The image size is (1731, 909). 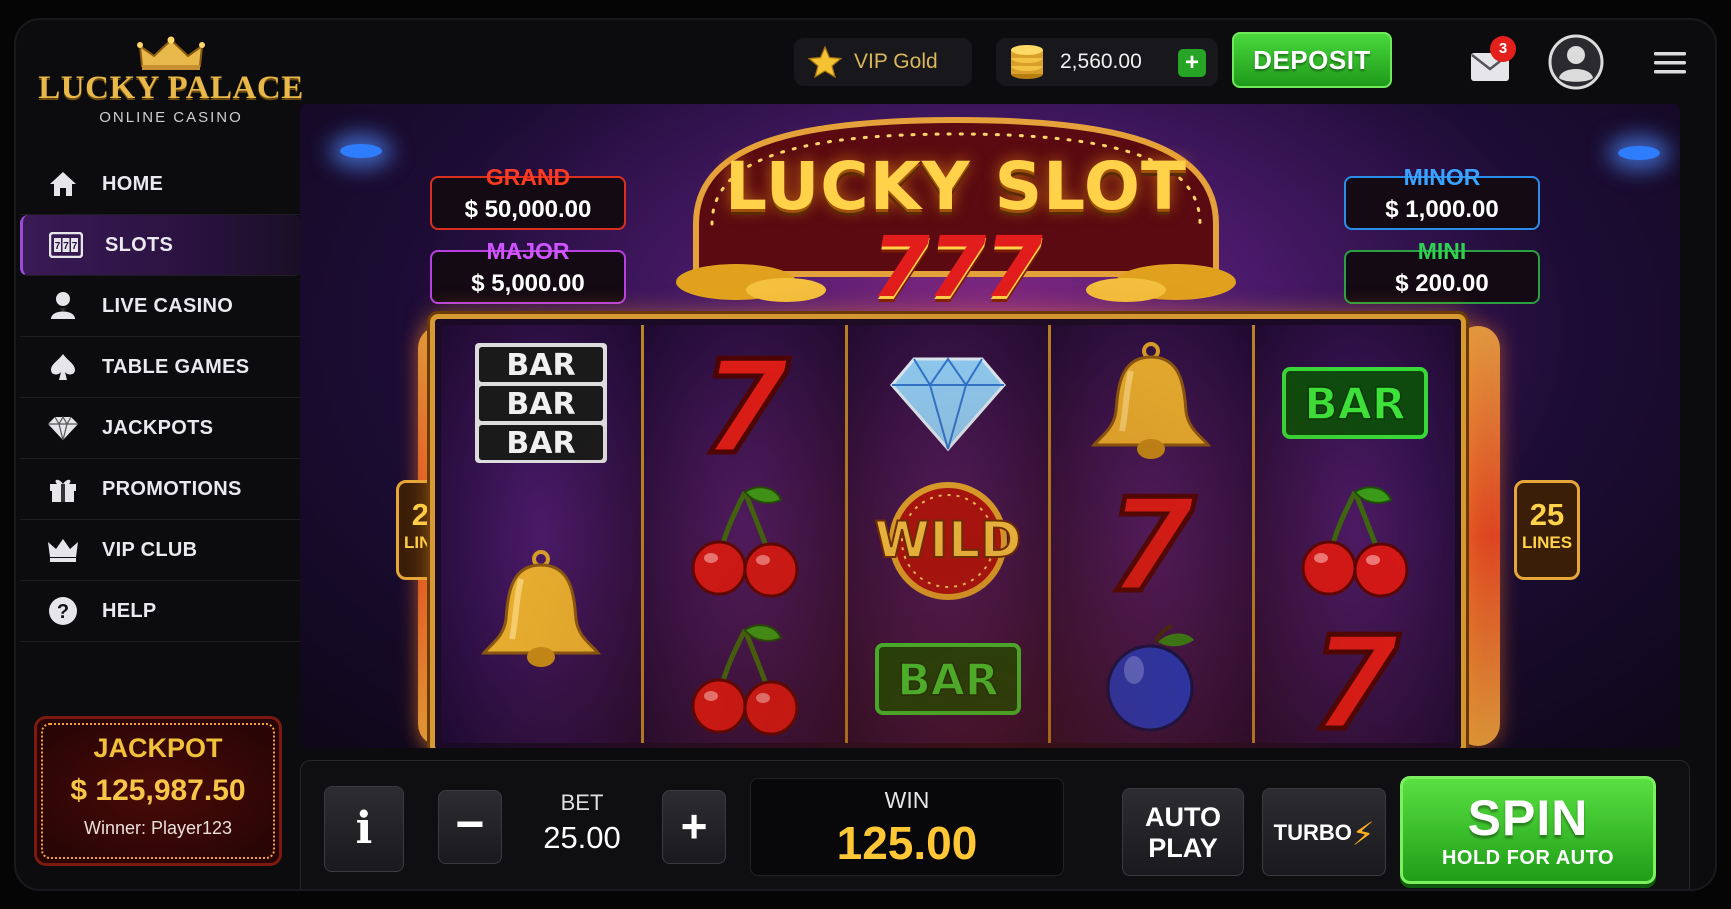 I want to click on gift-icon, so click(x=63, y=489).